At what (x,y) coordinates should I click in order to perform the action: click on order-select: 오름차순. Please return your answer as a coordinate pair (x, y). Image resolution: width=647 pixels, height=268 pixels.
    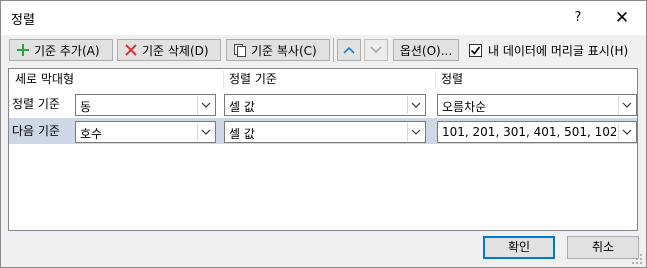
    Looking at the image, I should click on (537, 105).